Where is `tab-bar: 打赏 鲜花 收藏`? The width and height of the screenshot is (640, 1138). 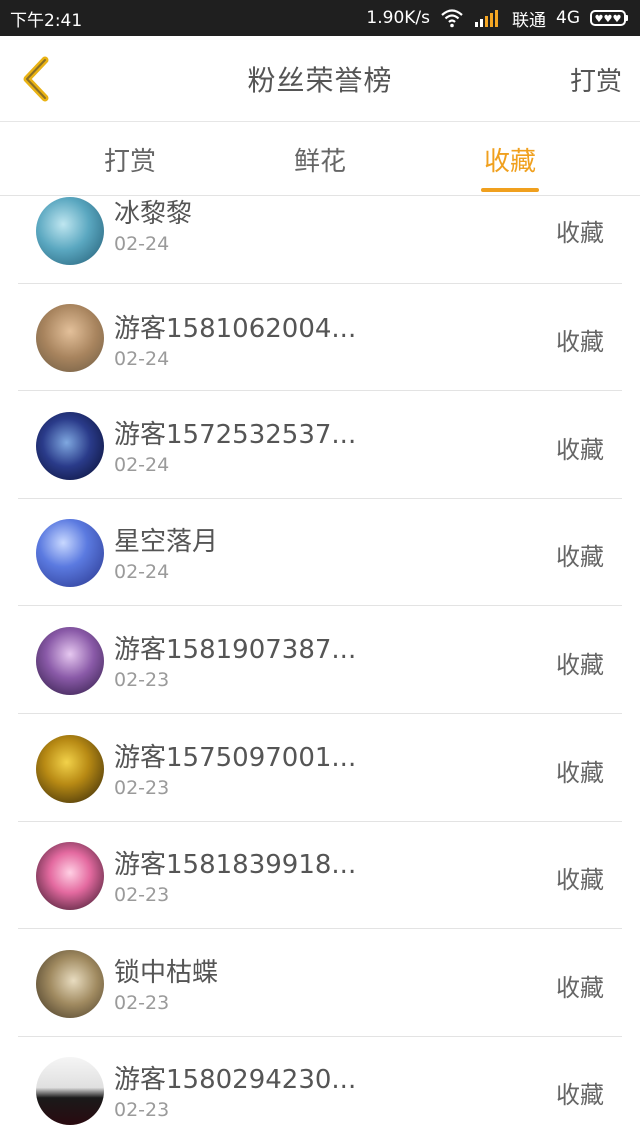
tab-bar: 打赏 鲜花 收藏 is located at coordinates (320, 159).